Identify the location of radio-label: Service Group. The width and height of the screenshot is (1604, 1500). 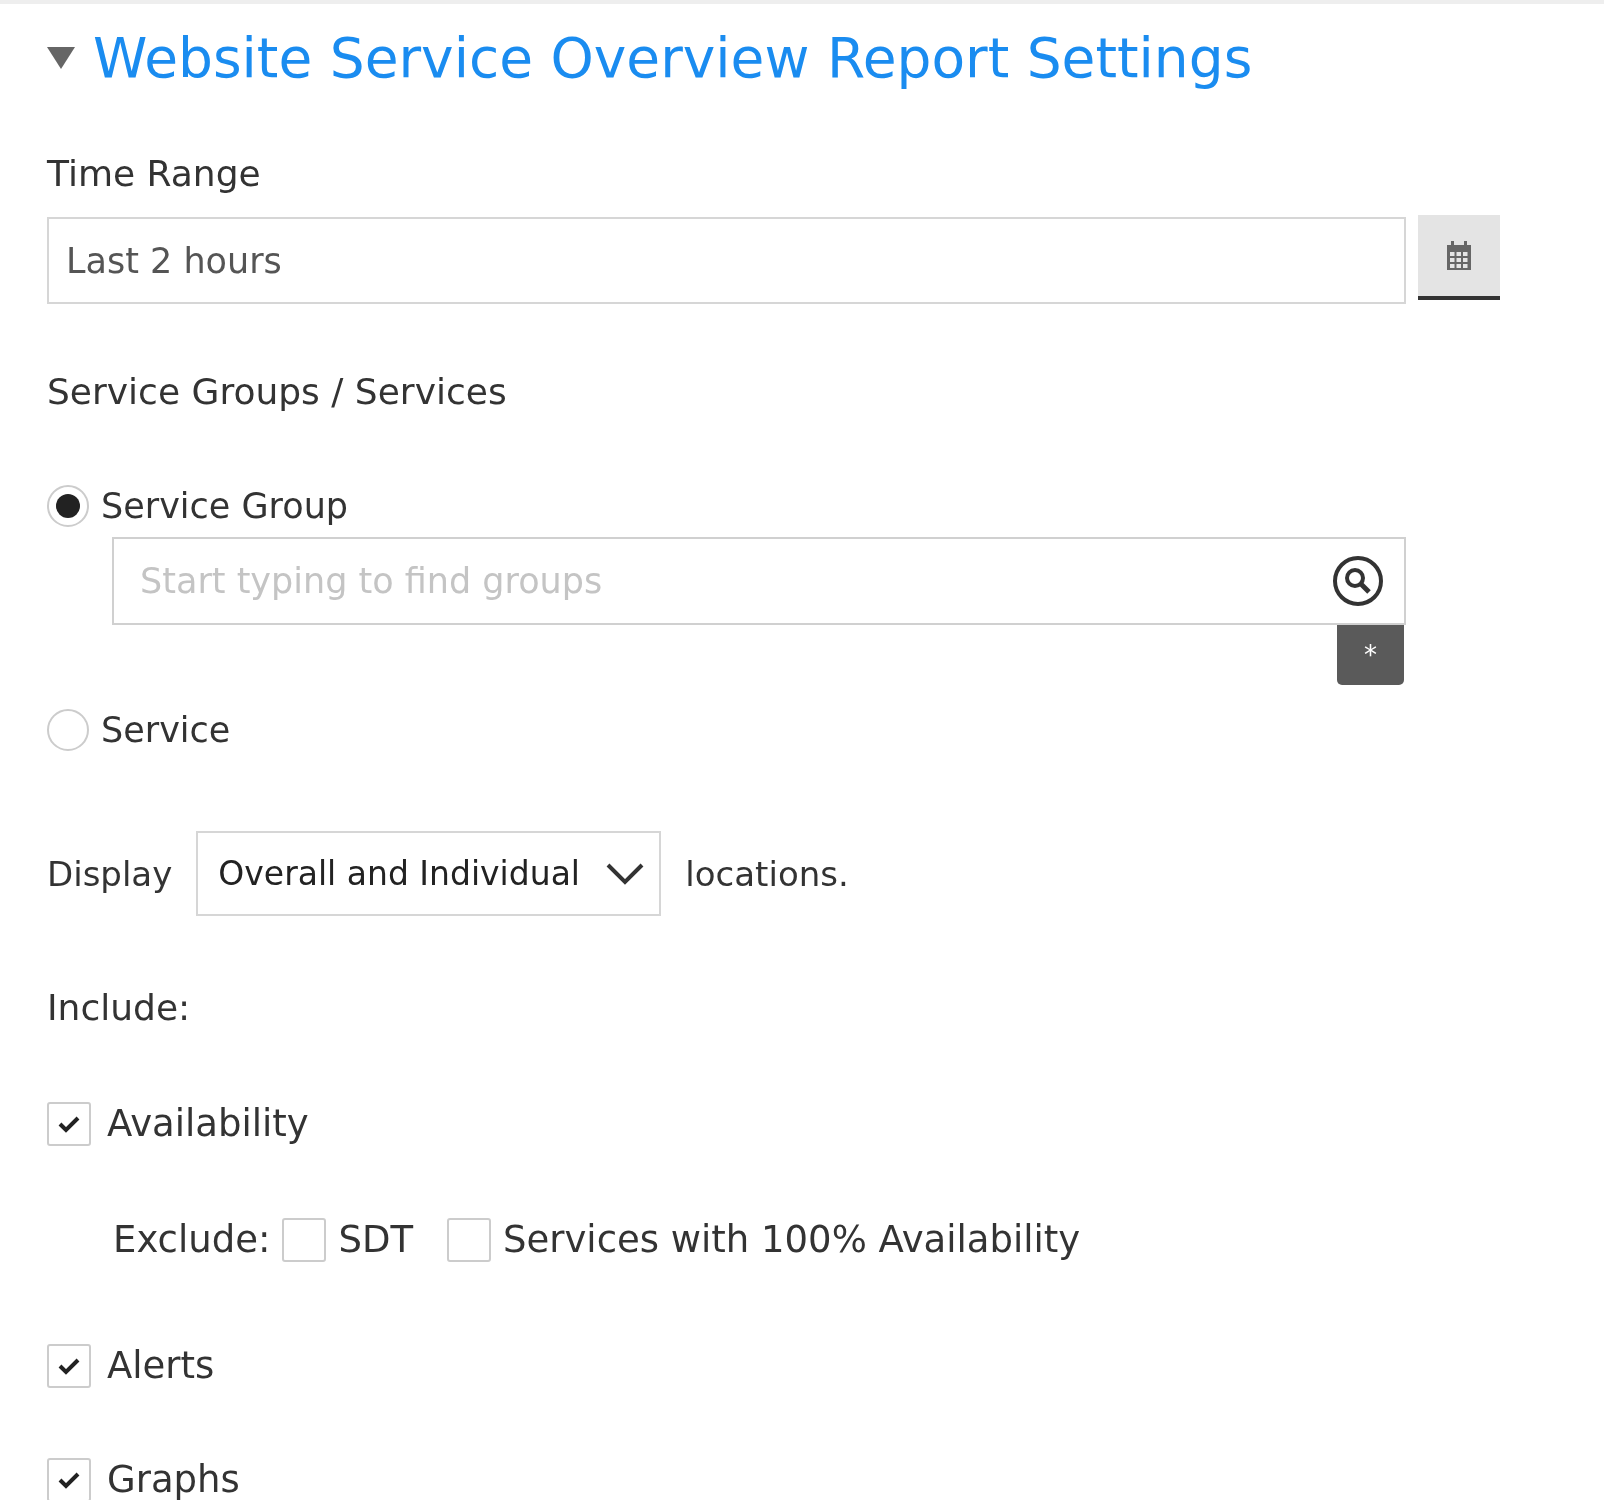
(225, 506).